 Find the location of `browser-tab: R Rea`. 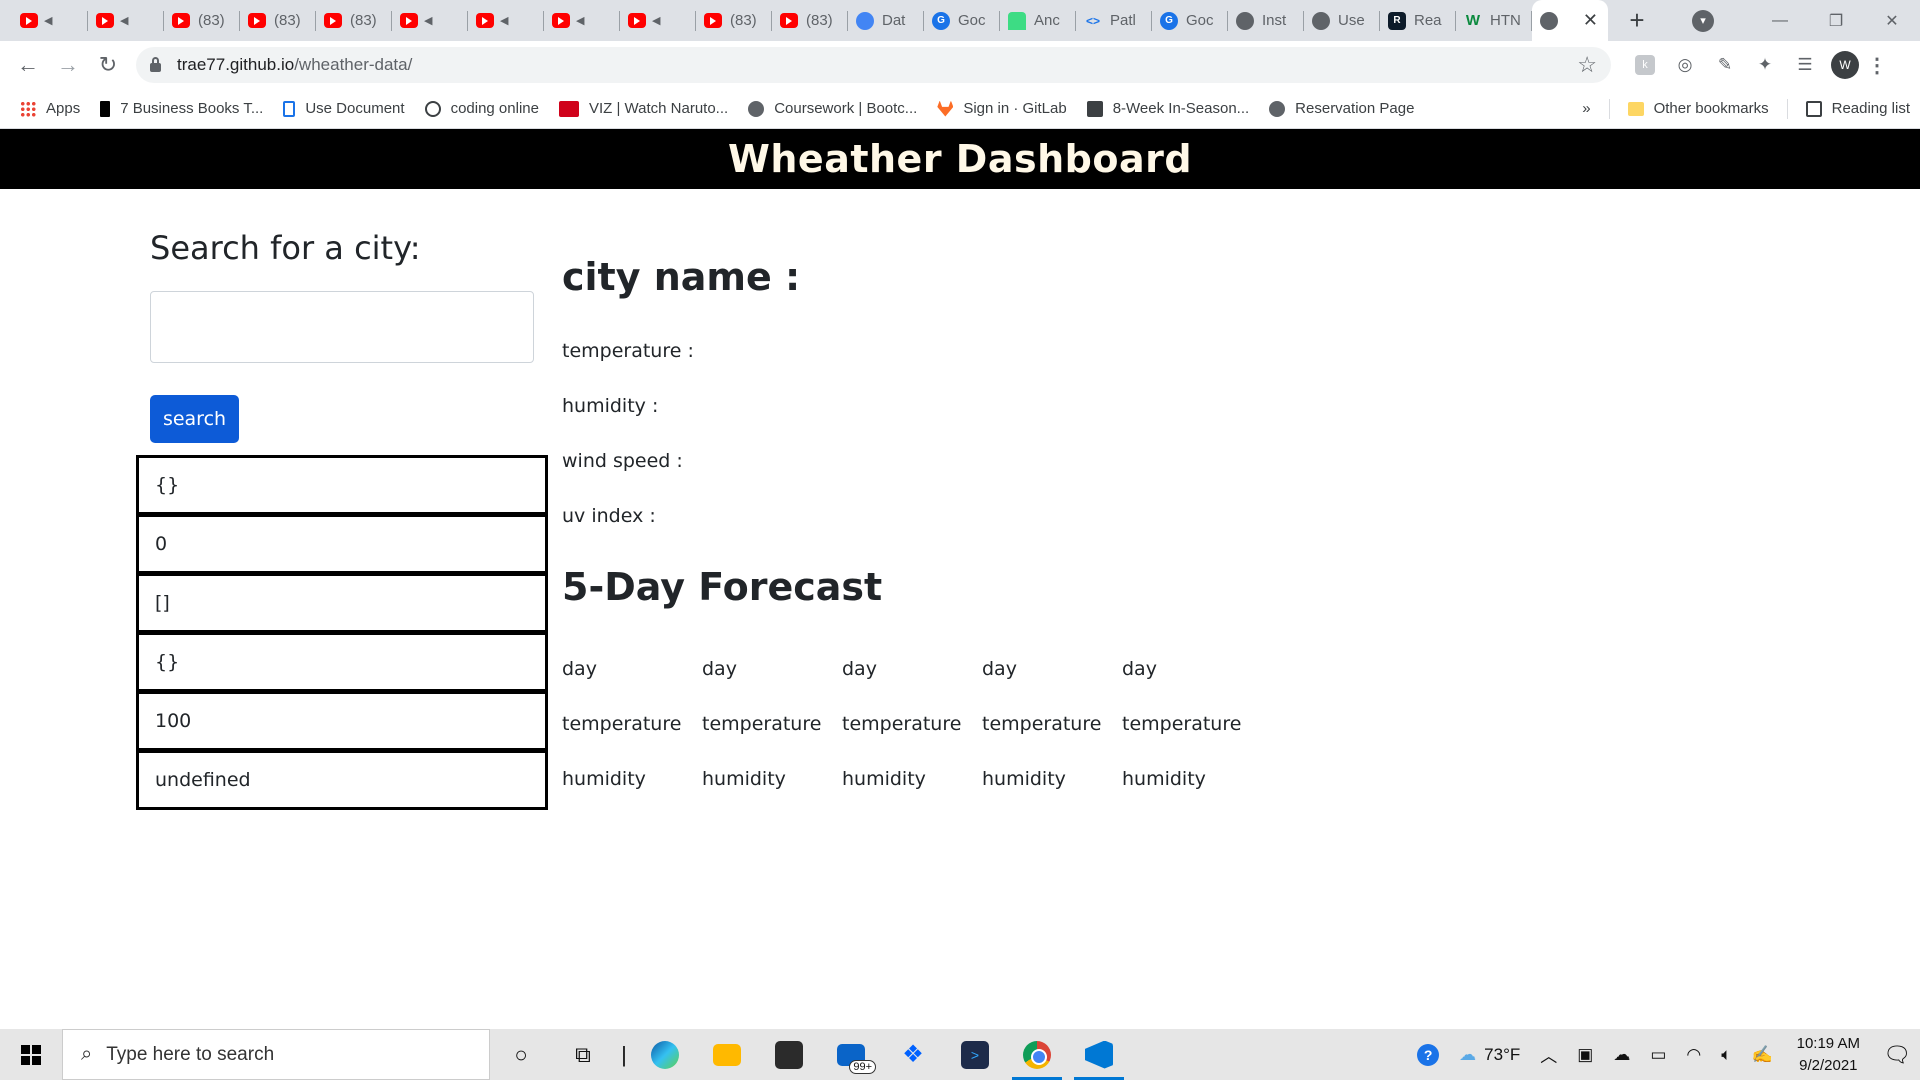

browser-tab: R Rea is located at coordinates (1418, 20).